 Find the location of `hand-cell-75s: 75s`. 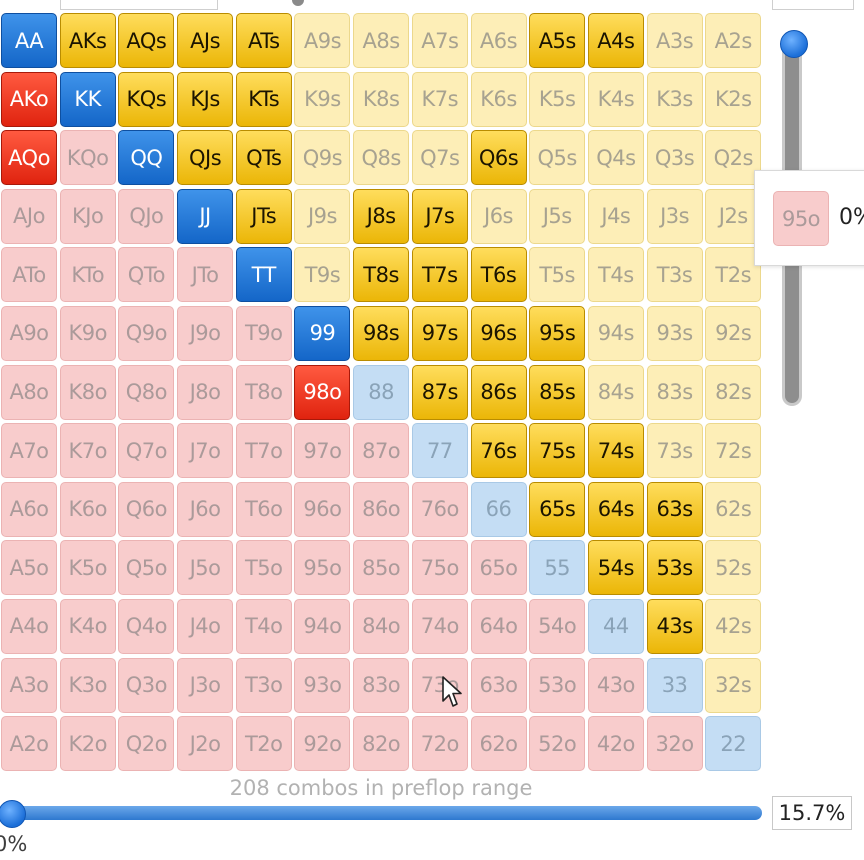

hand-cell-75s: 75s is located at coordinates (557, 451).